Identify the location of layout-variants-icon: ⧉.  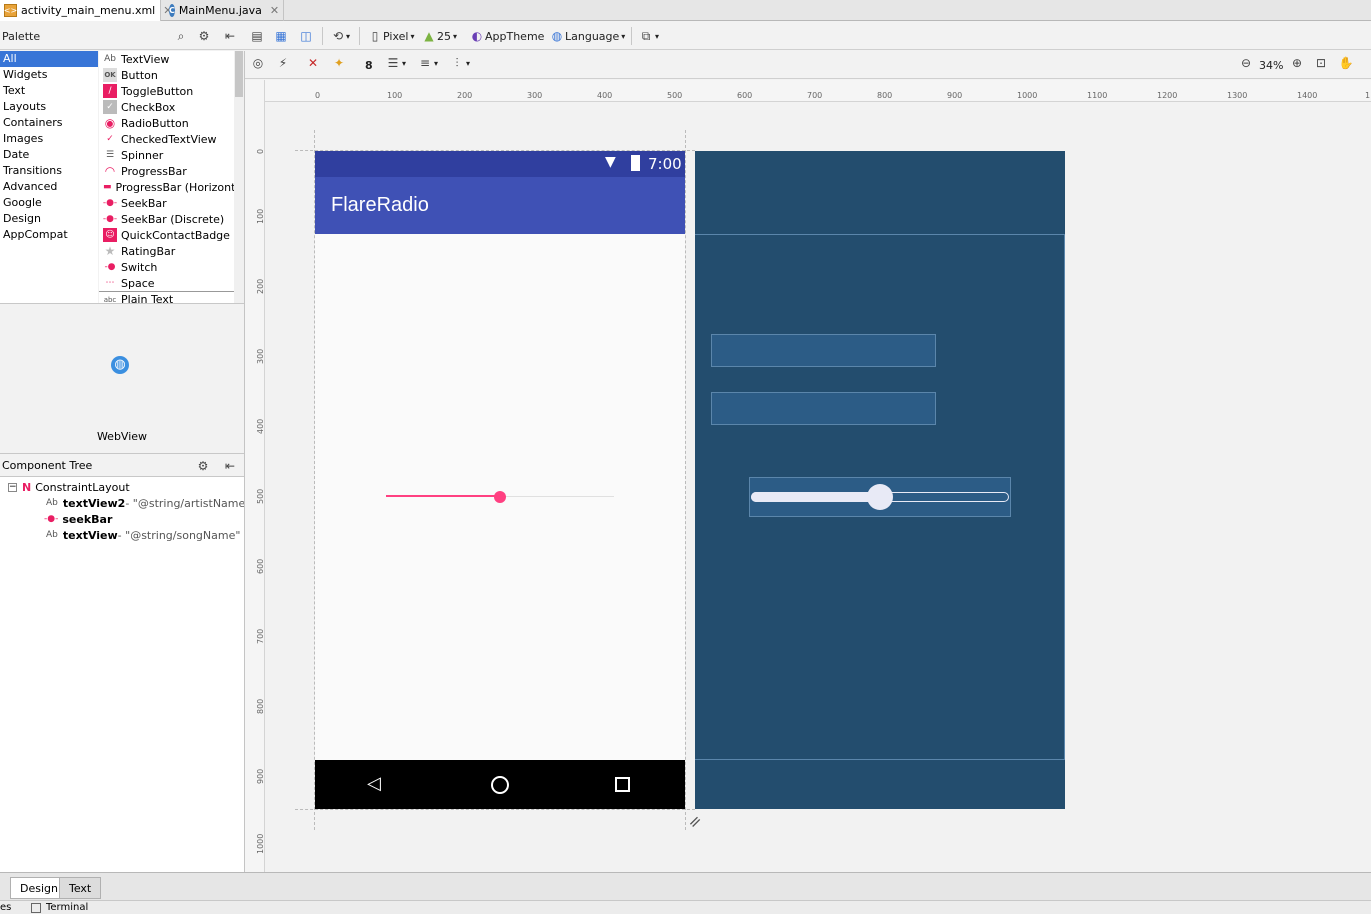
(646, 36).